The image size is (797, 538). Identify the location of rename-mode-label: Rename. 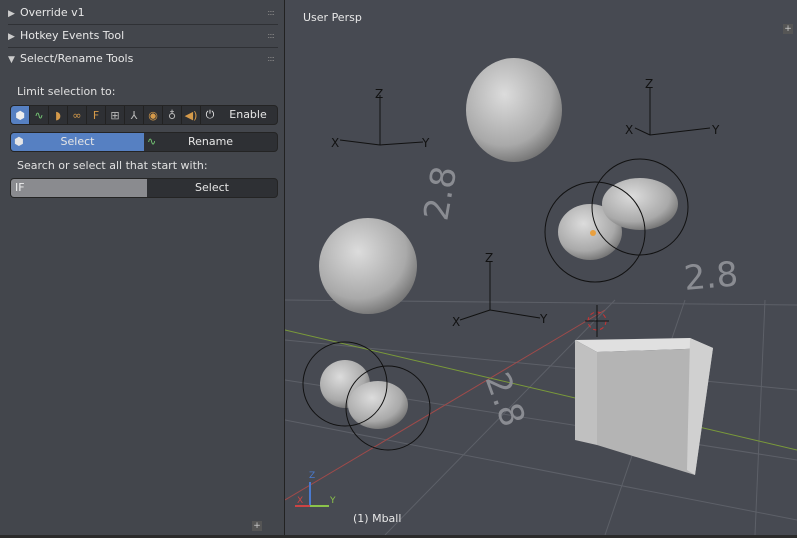
(210, 141).